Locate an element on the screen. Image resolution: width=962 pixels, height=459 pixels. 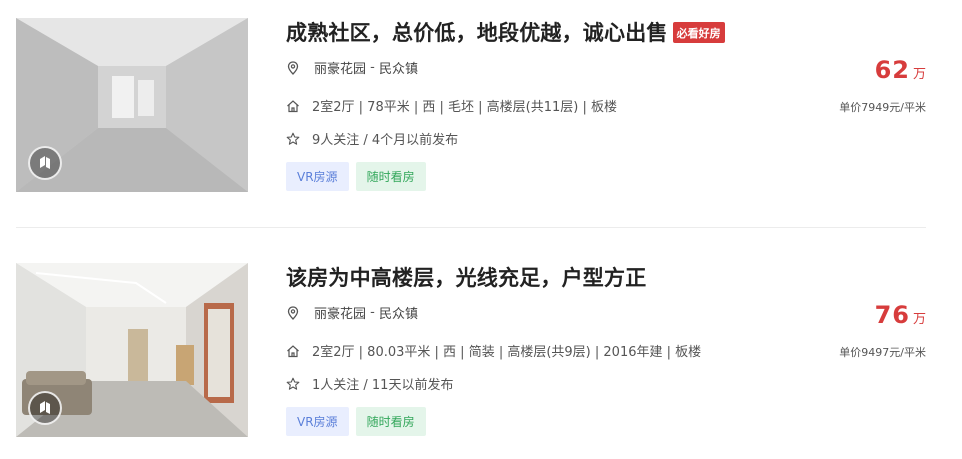
follow-info-row: 9人关注 / 4个月以前发布 is located at coordinates (372, 138).